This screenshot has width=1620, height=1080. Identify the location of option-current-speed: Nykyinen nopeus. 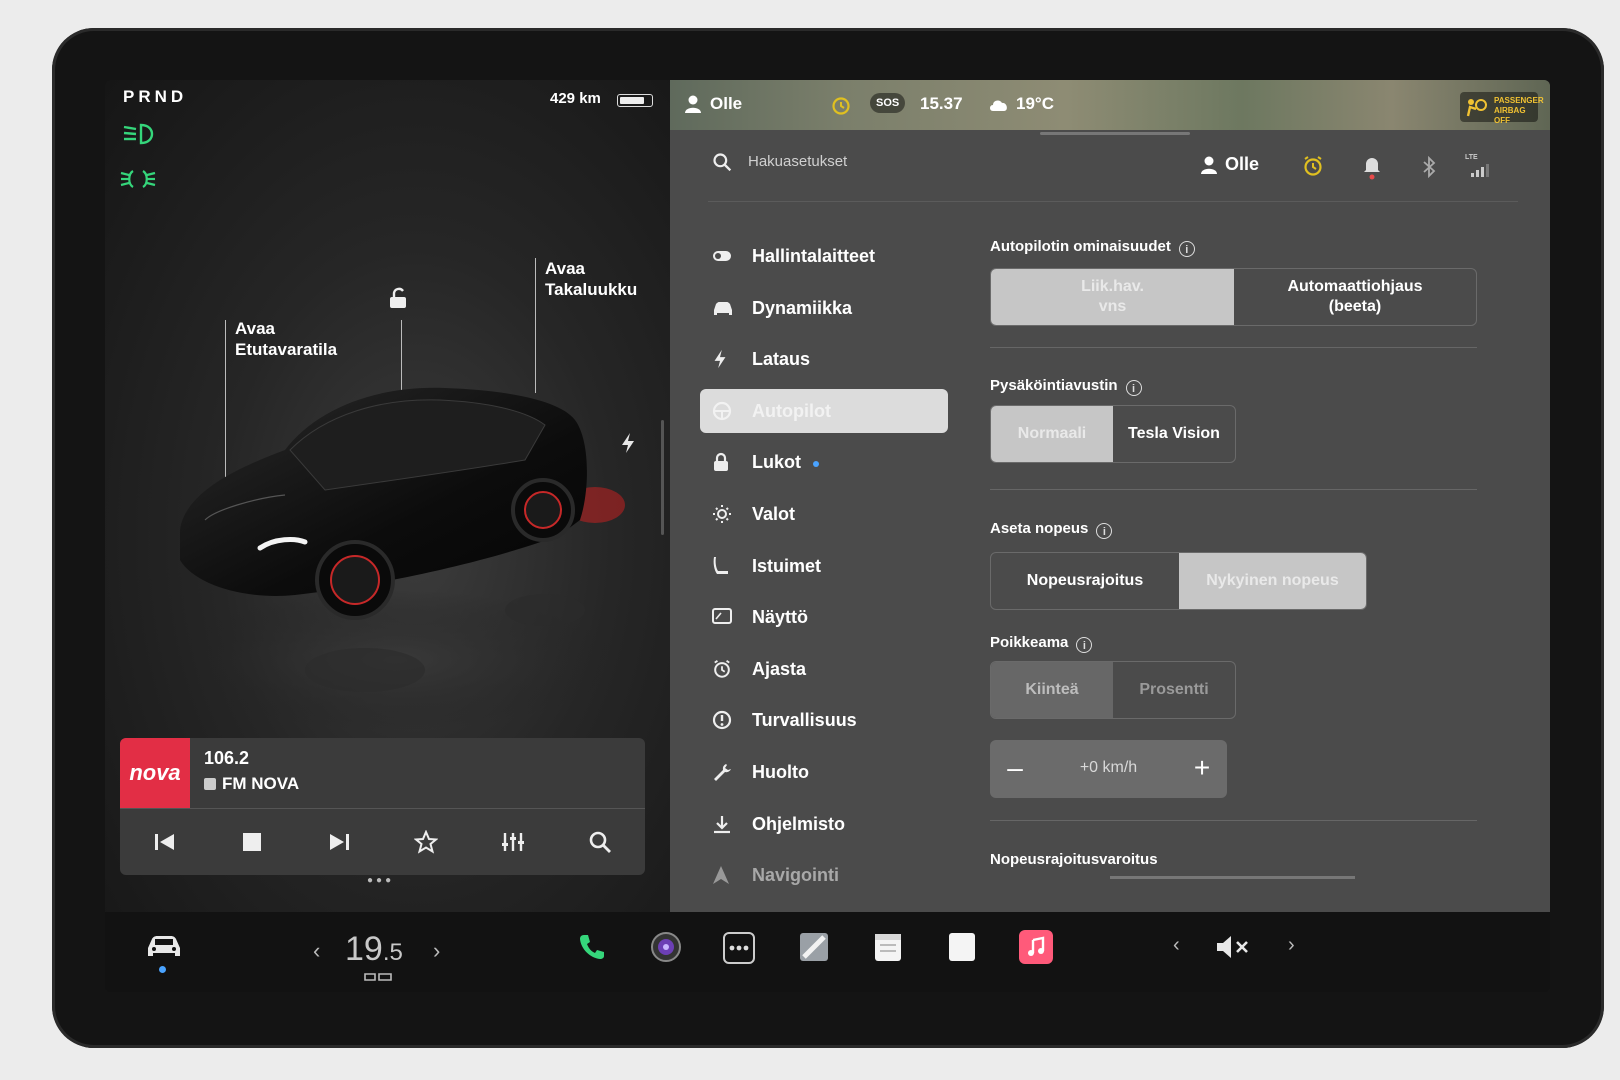
(1272, 581).